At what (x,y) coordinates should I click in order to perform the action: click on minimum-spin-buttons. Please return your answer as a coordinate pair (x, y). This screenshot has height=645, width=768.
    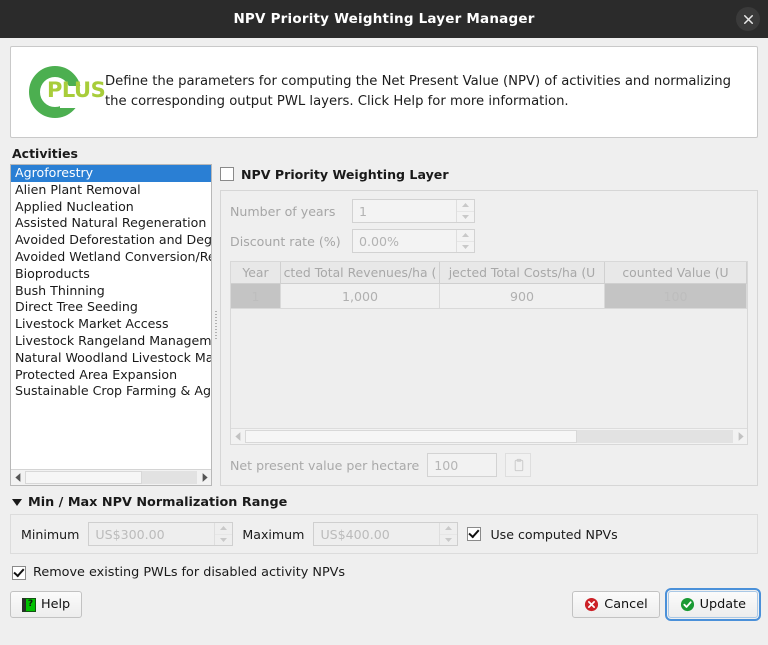
    Looking at the image, I should click on (223, 534).